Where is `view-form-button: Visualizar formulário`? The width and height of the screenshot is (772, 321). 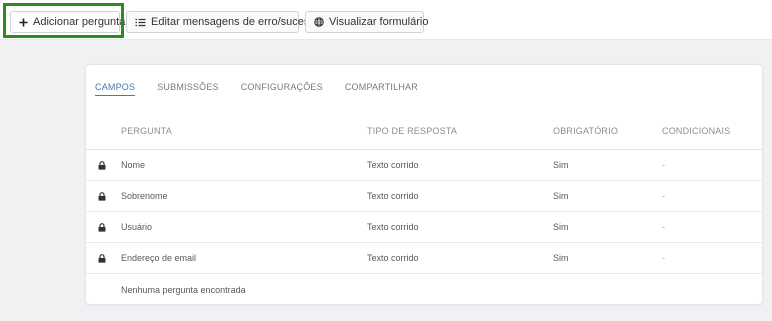
view-form-button: Visualizar formulário is located at coordinates (366, 22).